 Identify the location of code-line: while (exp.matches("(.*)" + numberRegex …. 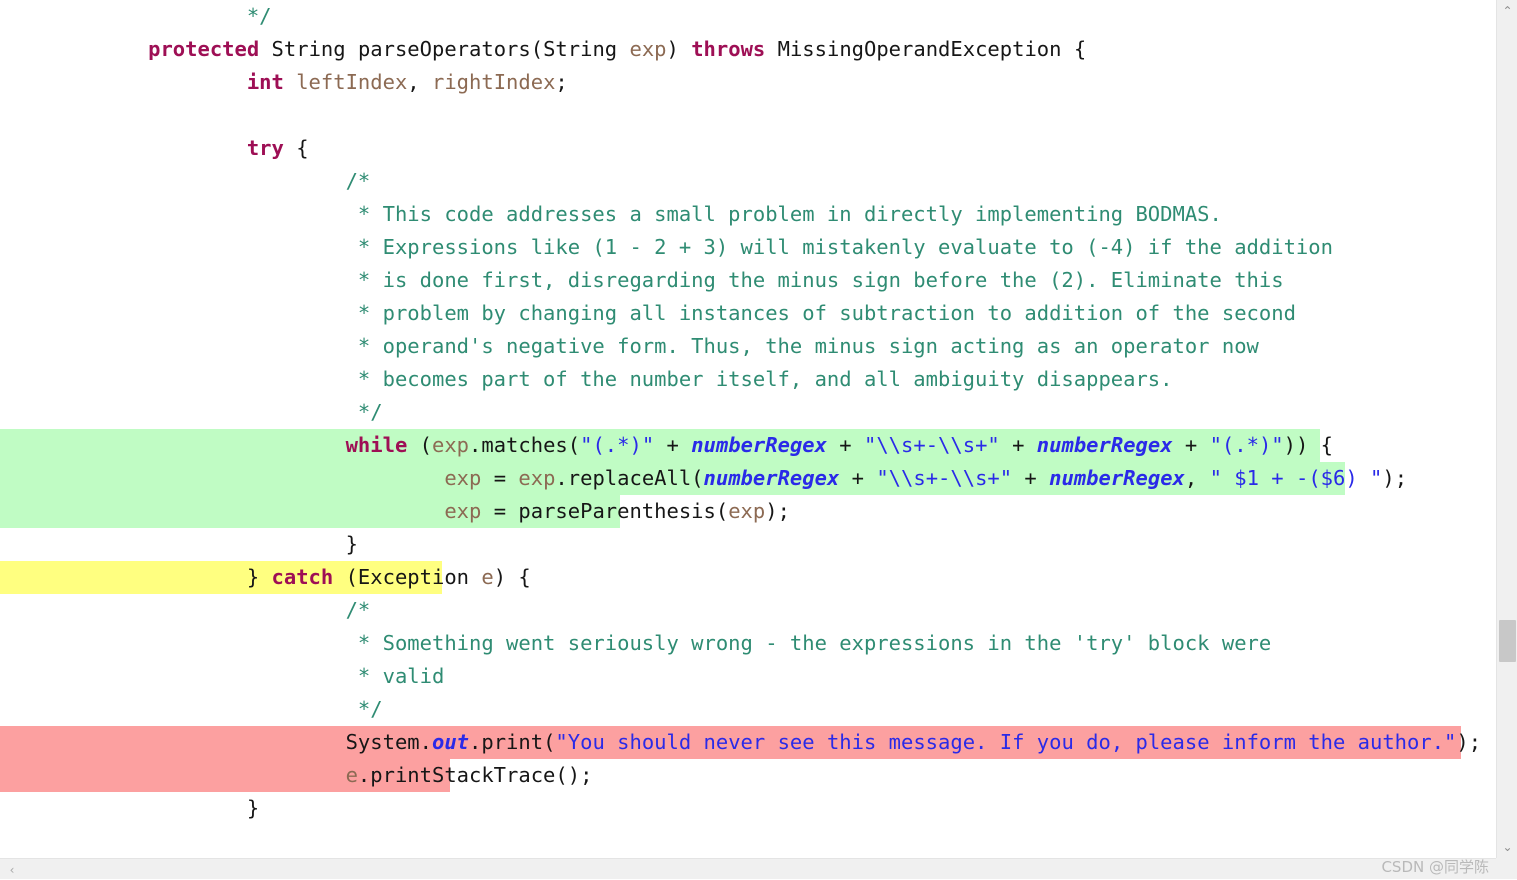
(748, 445).